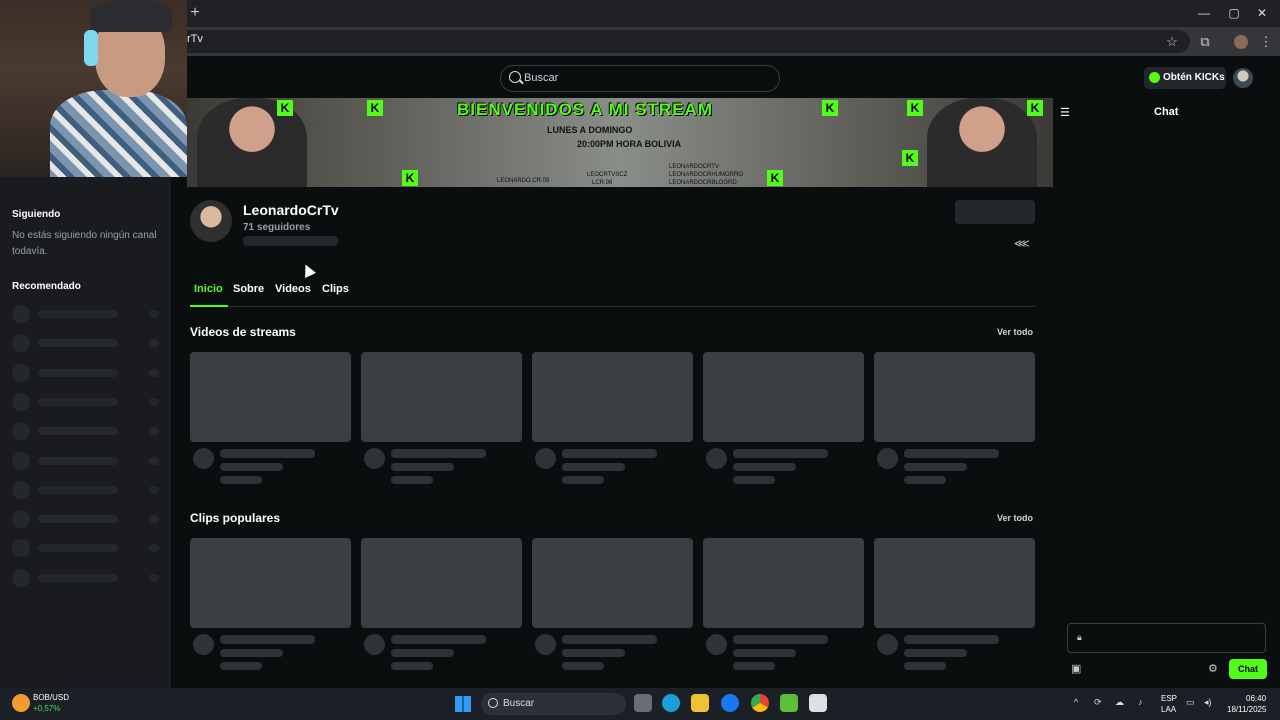 This screenshot has width=1280, height=720. I want to click on browser-tab-bar: + — ▢ ✕, so click(640, 13).